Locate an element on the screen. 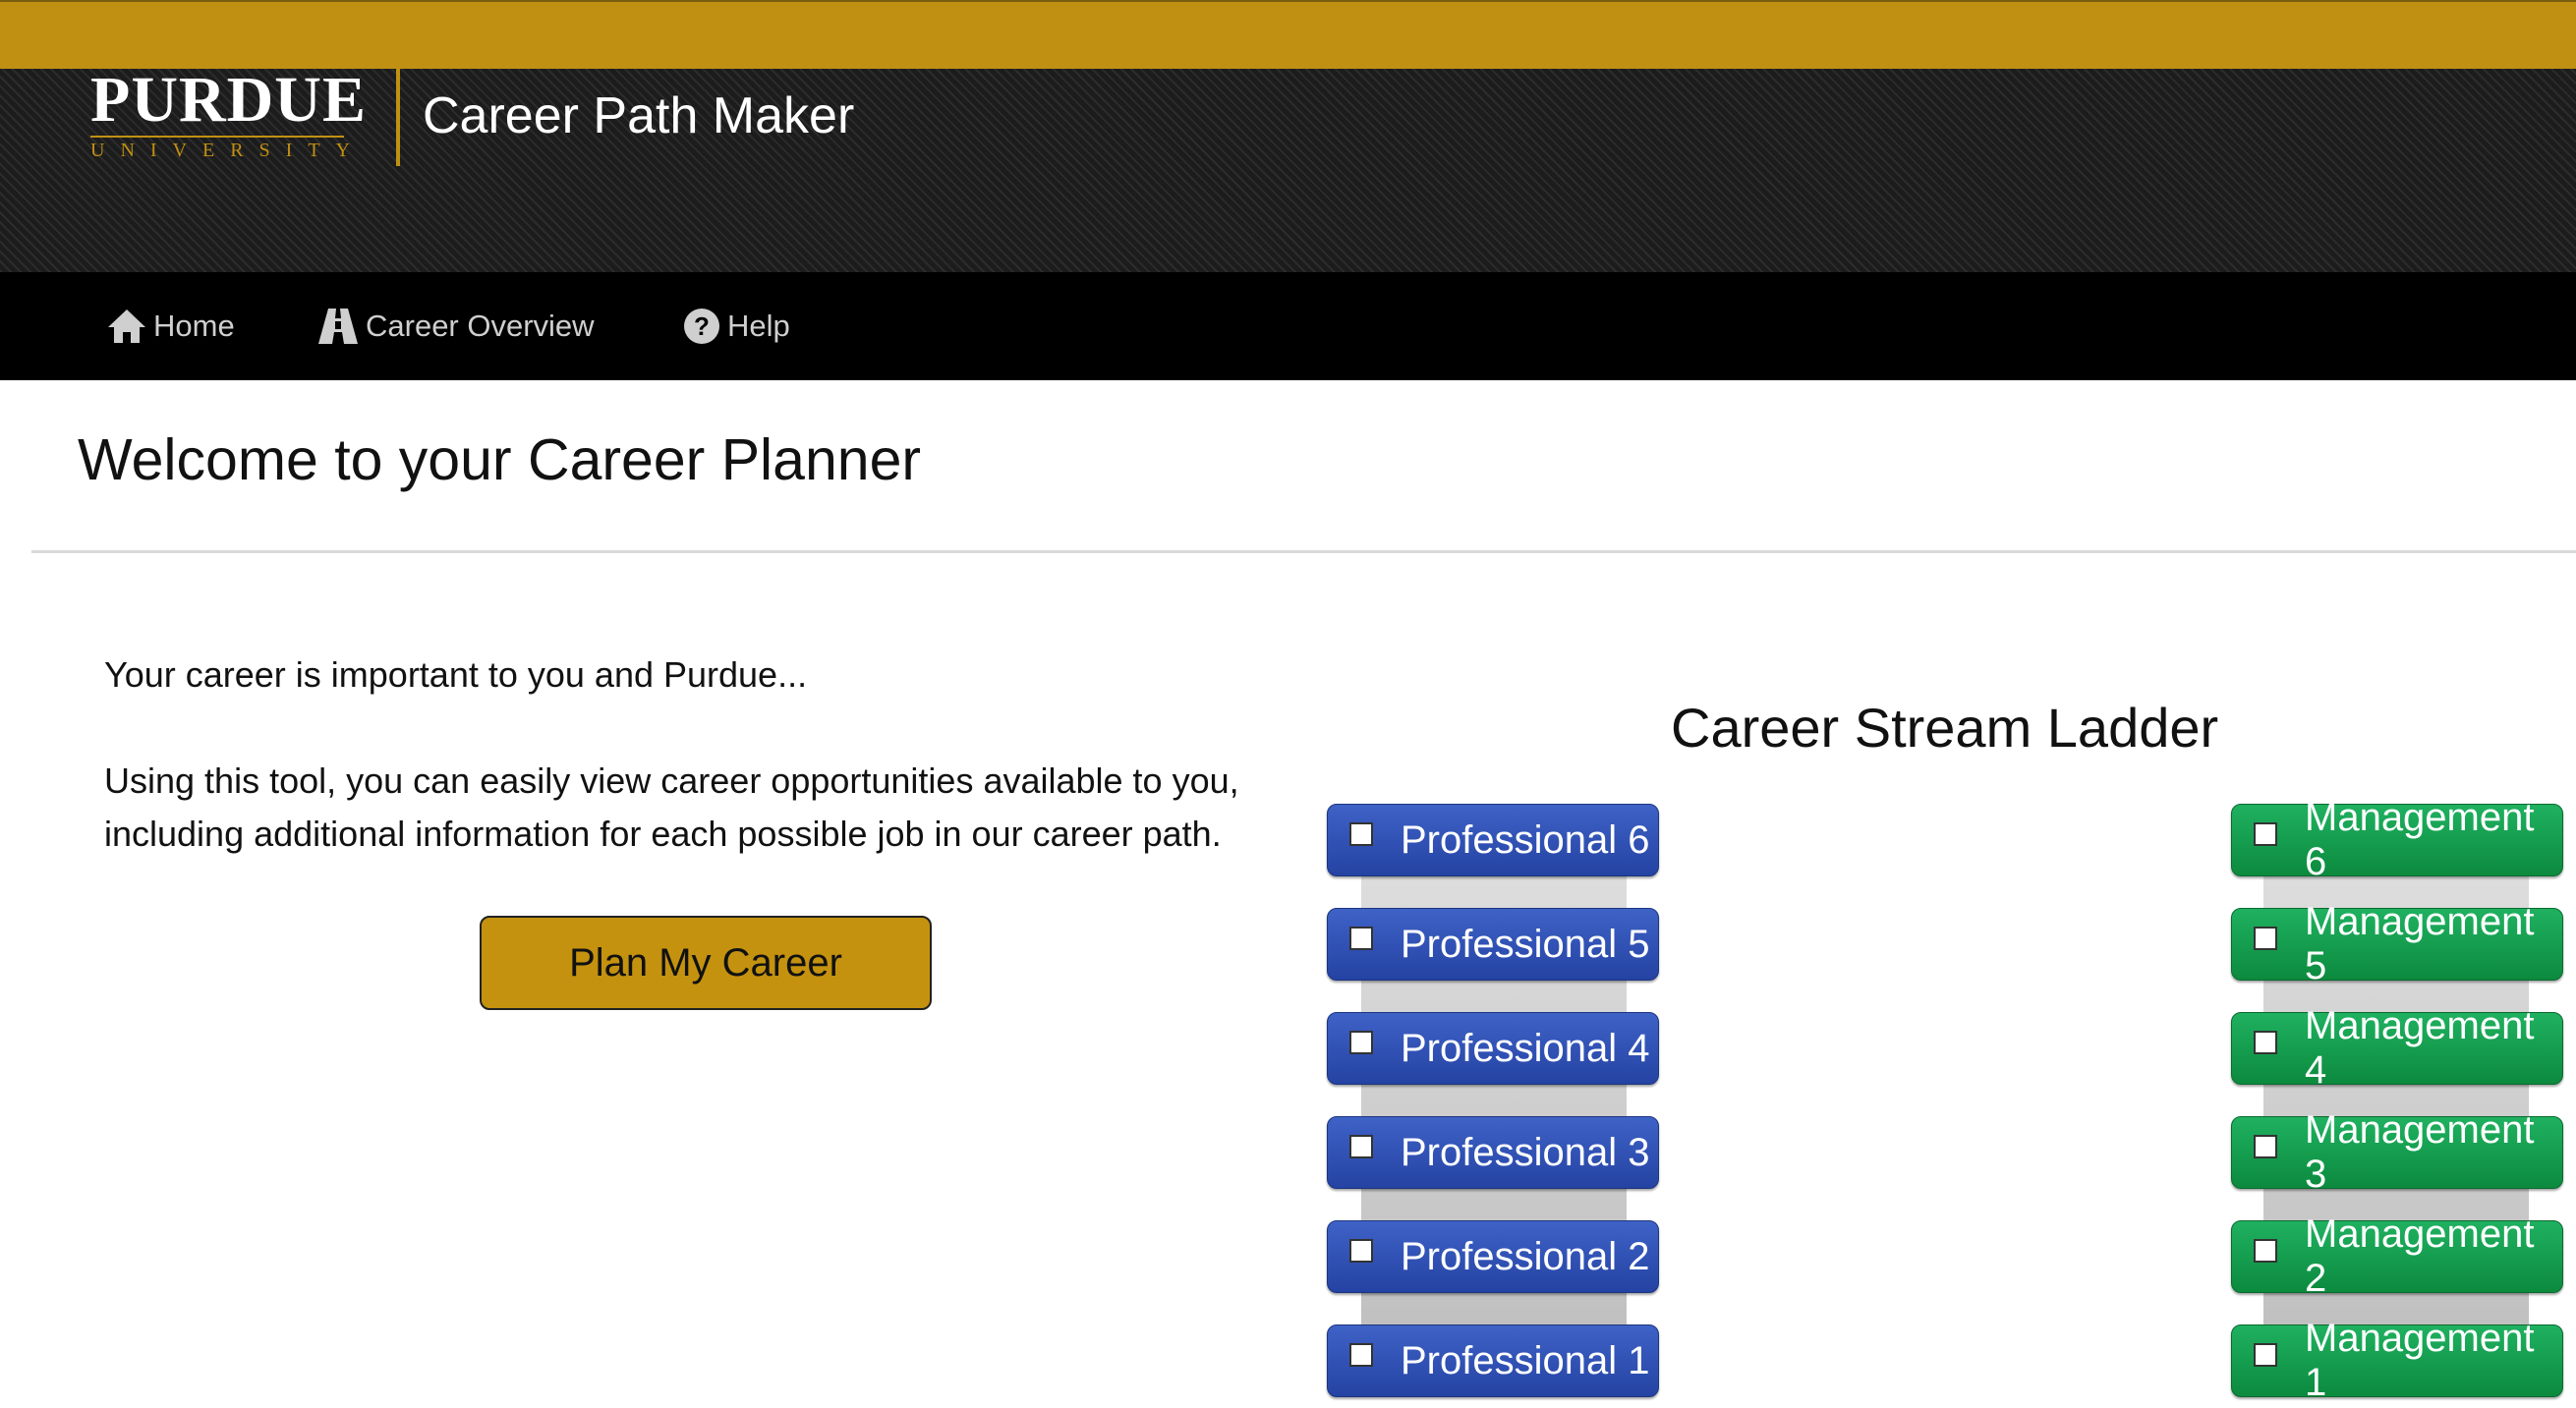  management-level-label: Management 6 is located at coordinates (2420, 840).